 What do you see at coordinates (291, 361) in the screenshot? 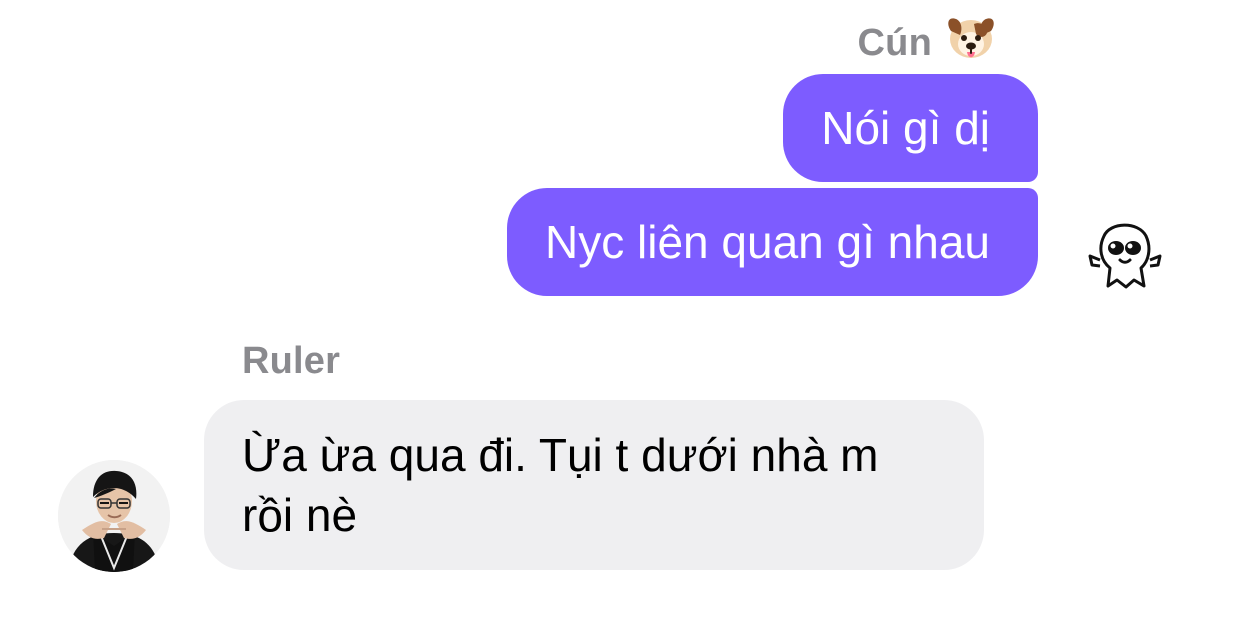
I see `incoming-sender-name: Ruler` at bounding box center [291, 361].